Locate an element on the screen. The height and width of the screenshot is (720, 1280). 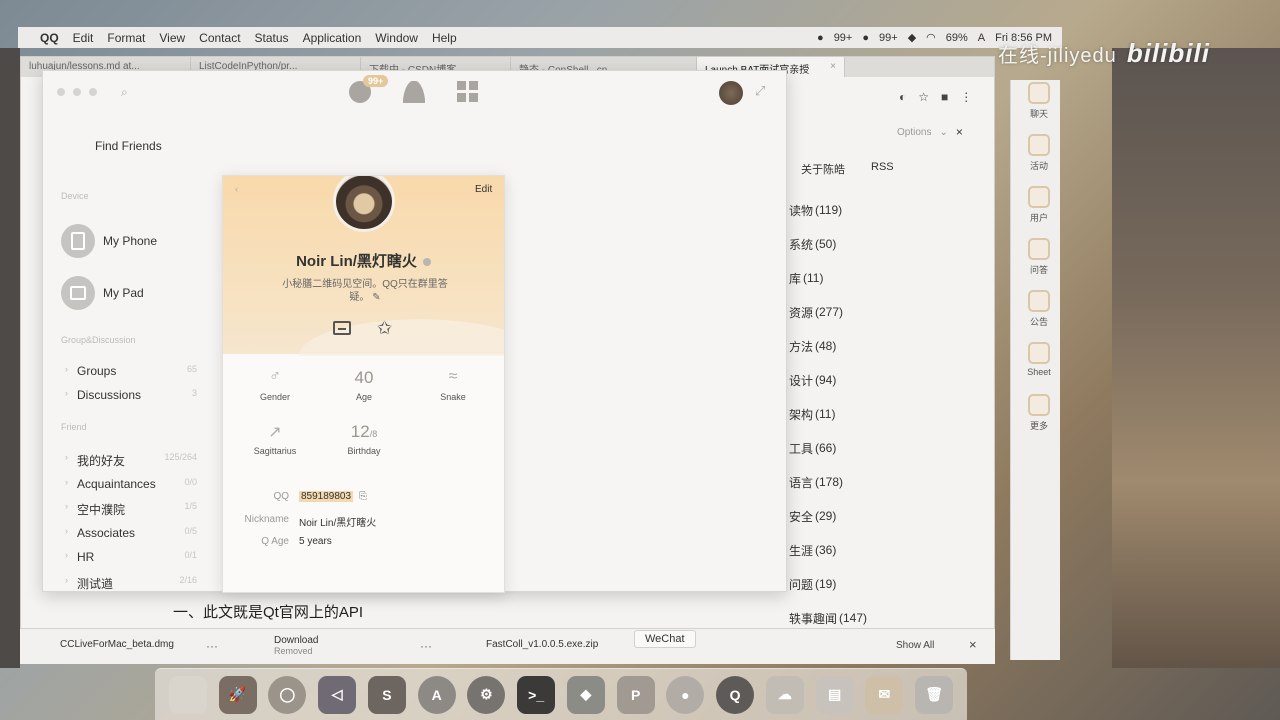
extension-icon-2: ■ is located at coordinates (944, 97).